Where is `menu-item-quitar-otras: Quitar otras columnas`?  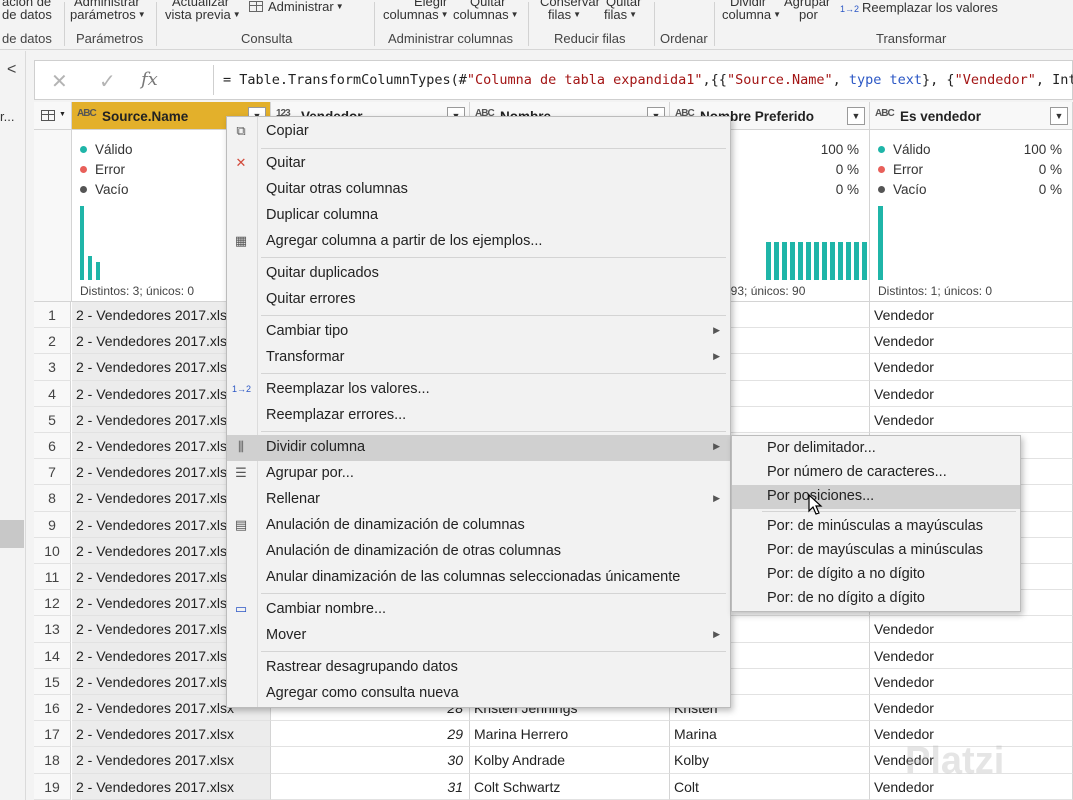 menu-item-quitar-otras: Quitar otras columnas is located at coordinates (478, 190).